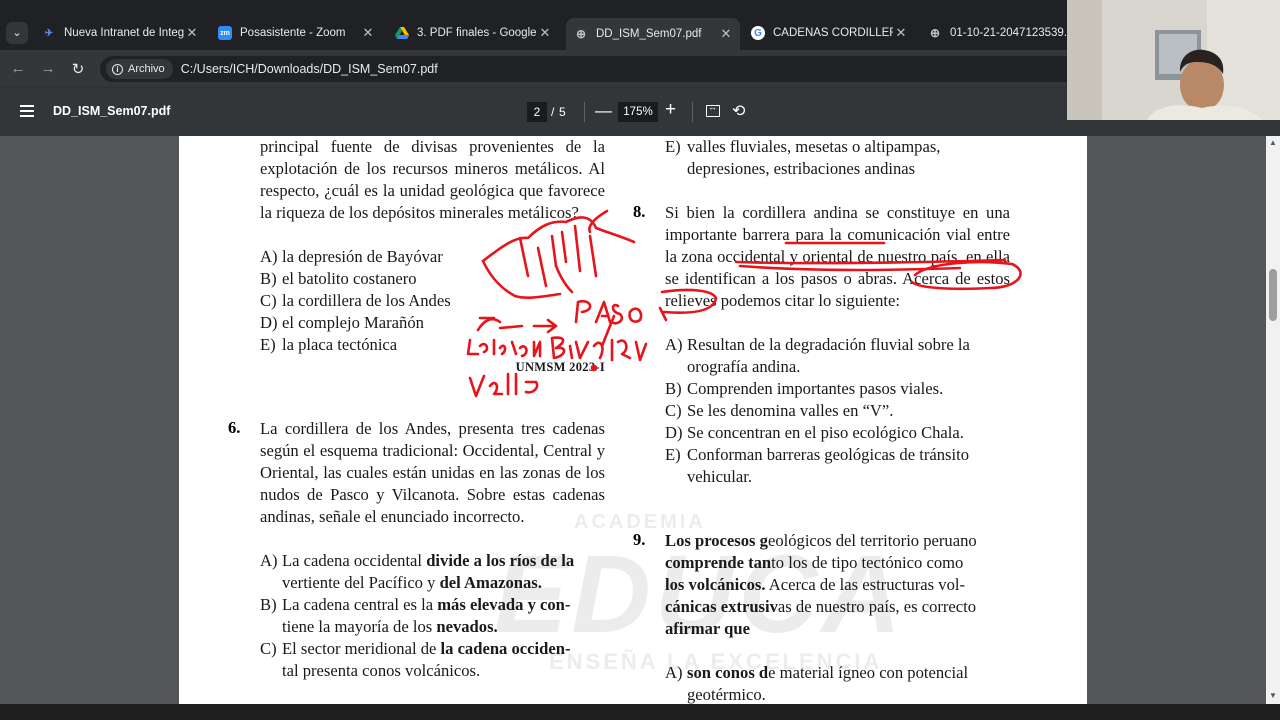  Describe the element at coordinates (27, 111) in the screenshot. I see `menu-icon` at that location.